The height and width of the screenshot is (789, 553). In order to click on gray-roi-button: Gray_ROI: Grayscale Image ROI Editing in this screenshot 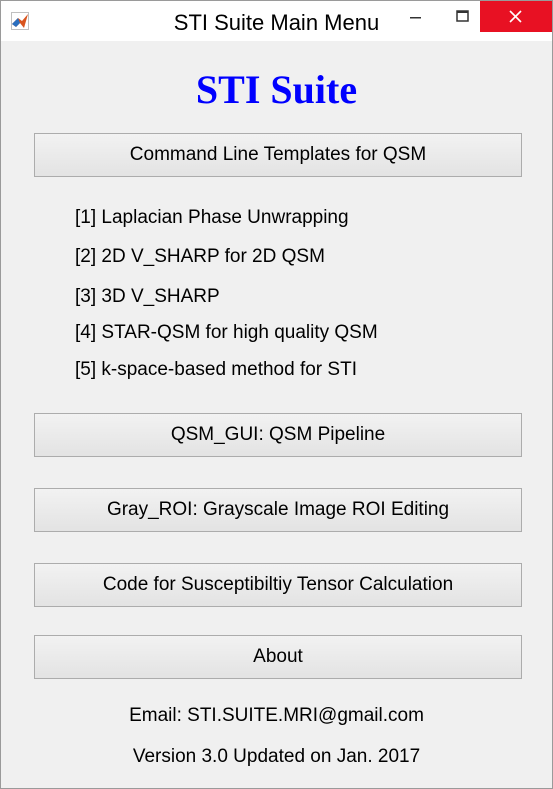, I will do `click(278, 510)`.